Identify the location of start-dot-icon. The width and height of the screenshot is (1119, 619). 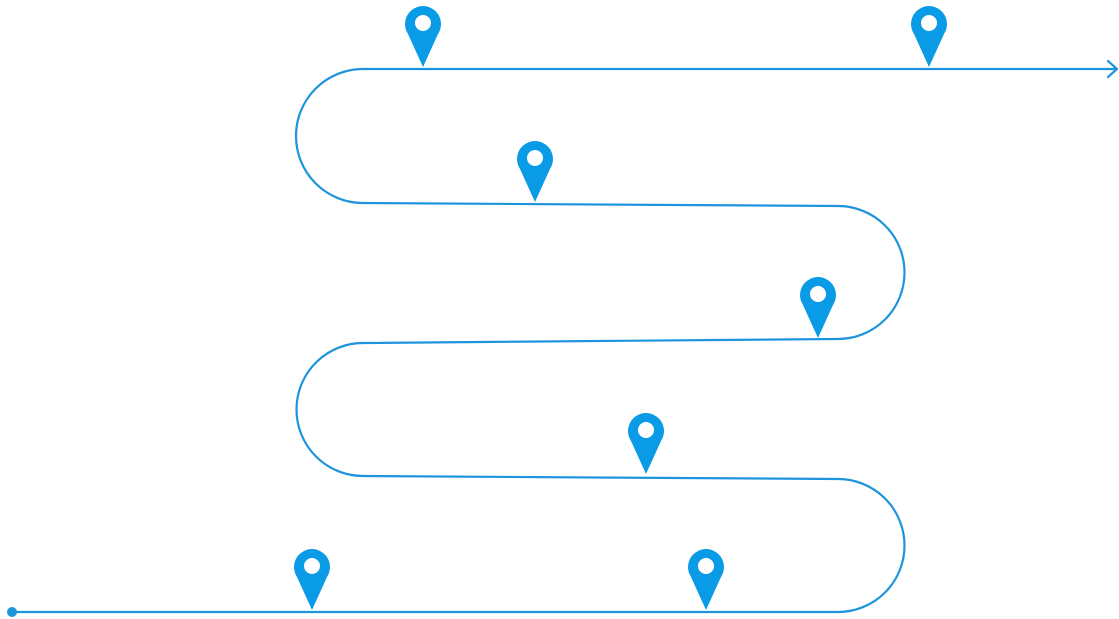
(12, 612).